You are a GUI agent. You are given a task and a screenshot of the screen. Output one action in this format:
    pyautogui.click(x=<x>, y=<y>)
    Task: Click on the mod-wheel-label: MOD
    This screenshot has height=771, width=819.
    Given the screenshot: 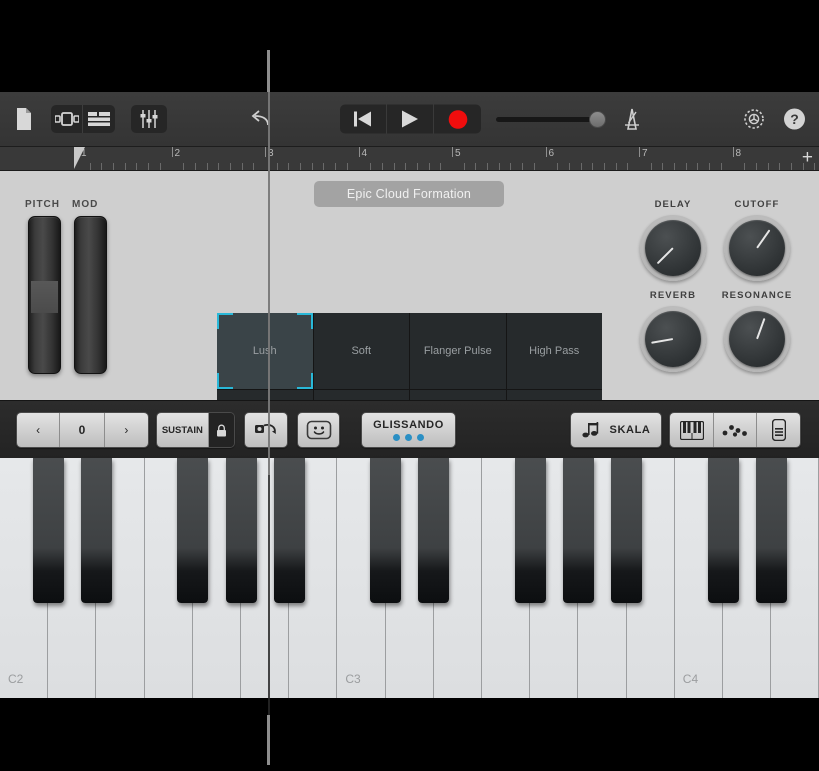 What is the action you would take?
    pyautogui.click(x=85, y=204)
    